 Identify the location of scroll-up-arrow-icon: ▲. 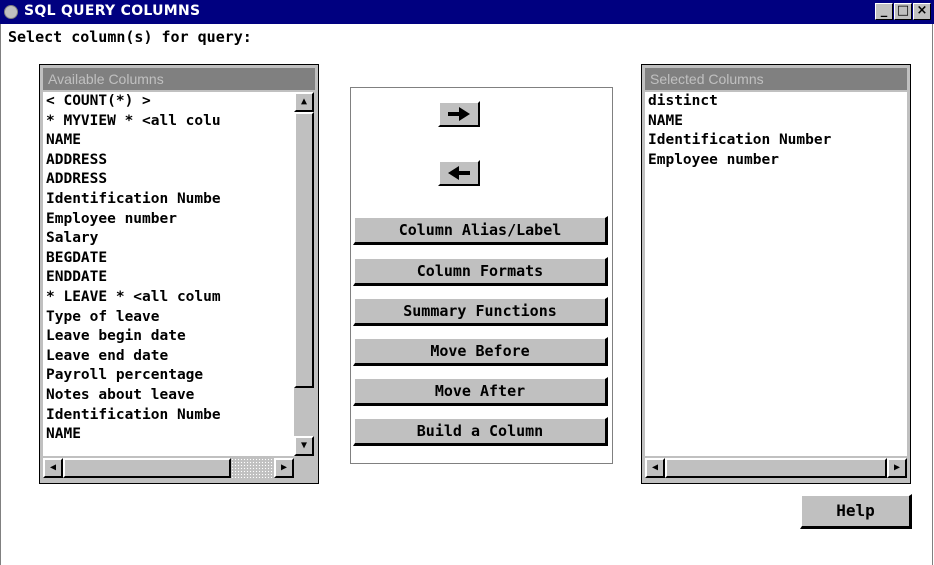
(304, 101).